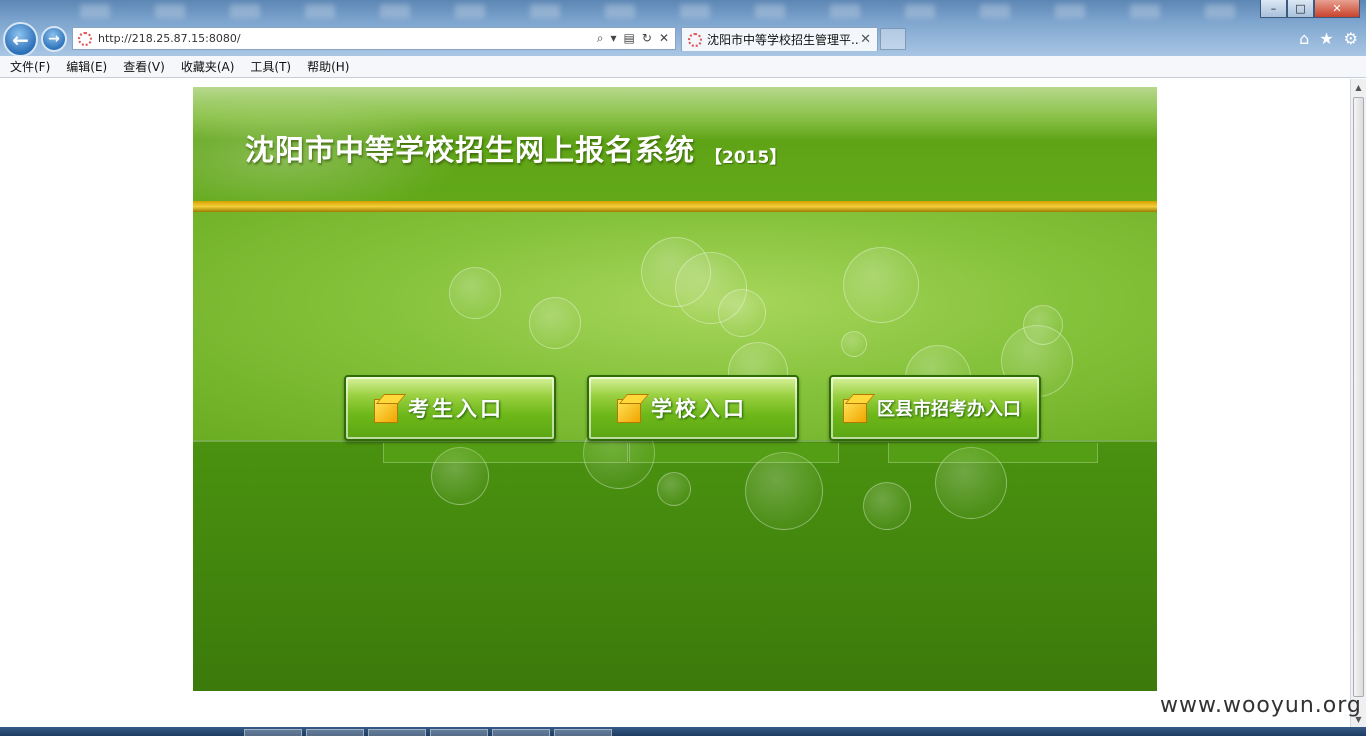 This screenshot has width=1366, height=736. I want to click on district-office-entry-button: 区县市招考办入口, so click(935, 408).